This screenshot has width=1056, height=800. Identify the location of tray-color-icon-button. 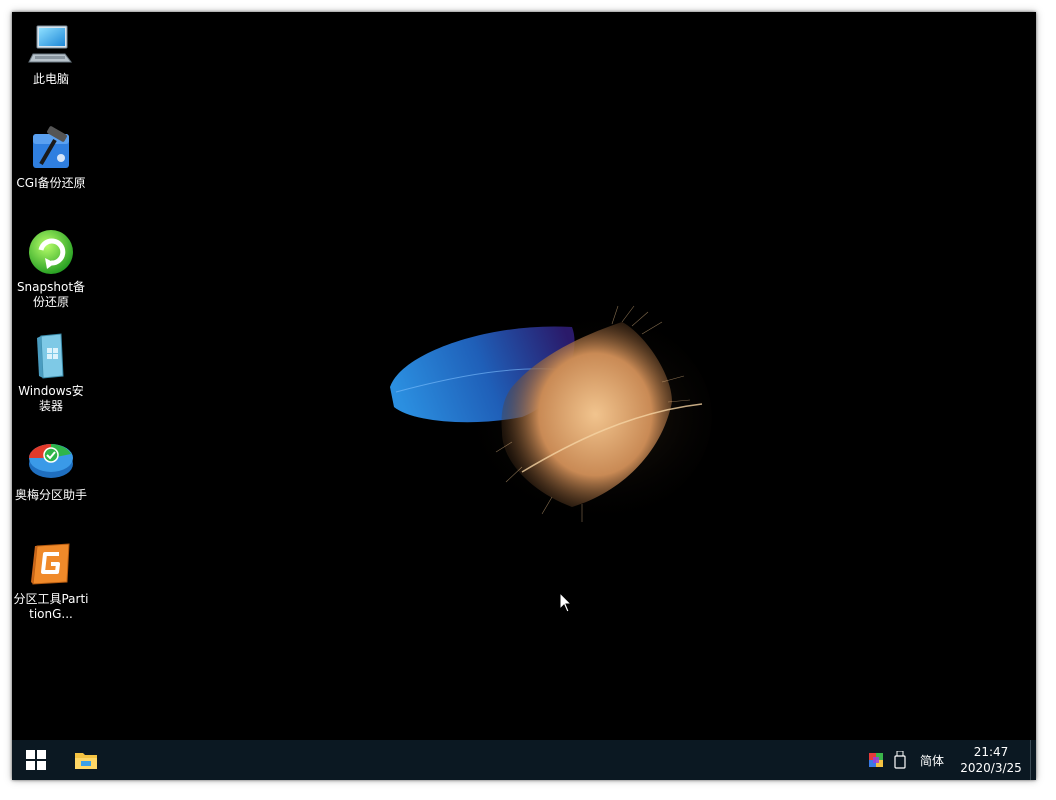
(876, 760).